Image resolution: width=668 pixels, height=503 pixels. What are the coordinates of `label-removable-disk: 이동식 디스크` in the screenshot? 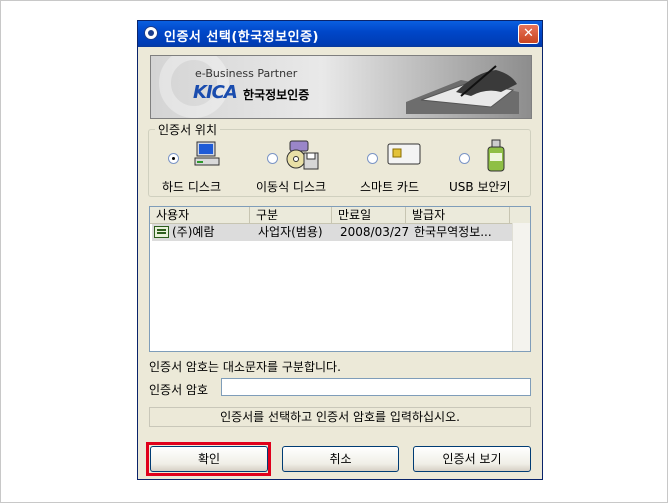 It's located at (291, 187).